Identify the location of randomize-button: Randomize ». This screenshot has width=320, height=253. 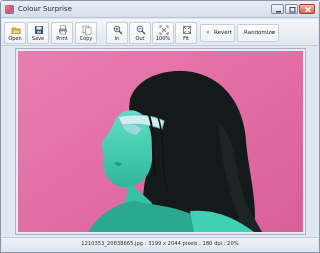
(258, 33).